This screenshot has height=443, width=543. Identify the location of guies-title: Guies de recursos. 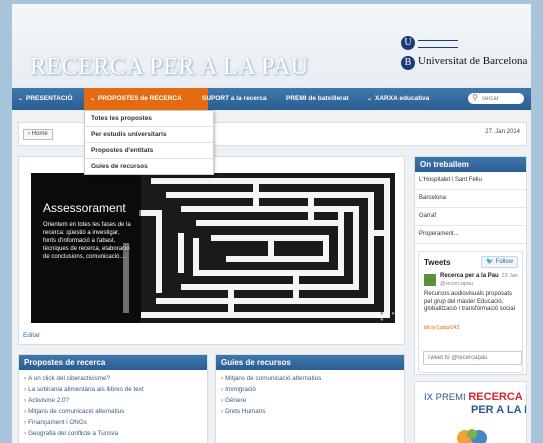
(310, 362).